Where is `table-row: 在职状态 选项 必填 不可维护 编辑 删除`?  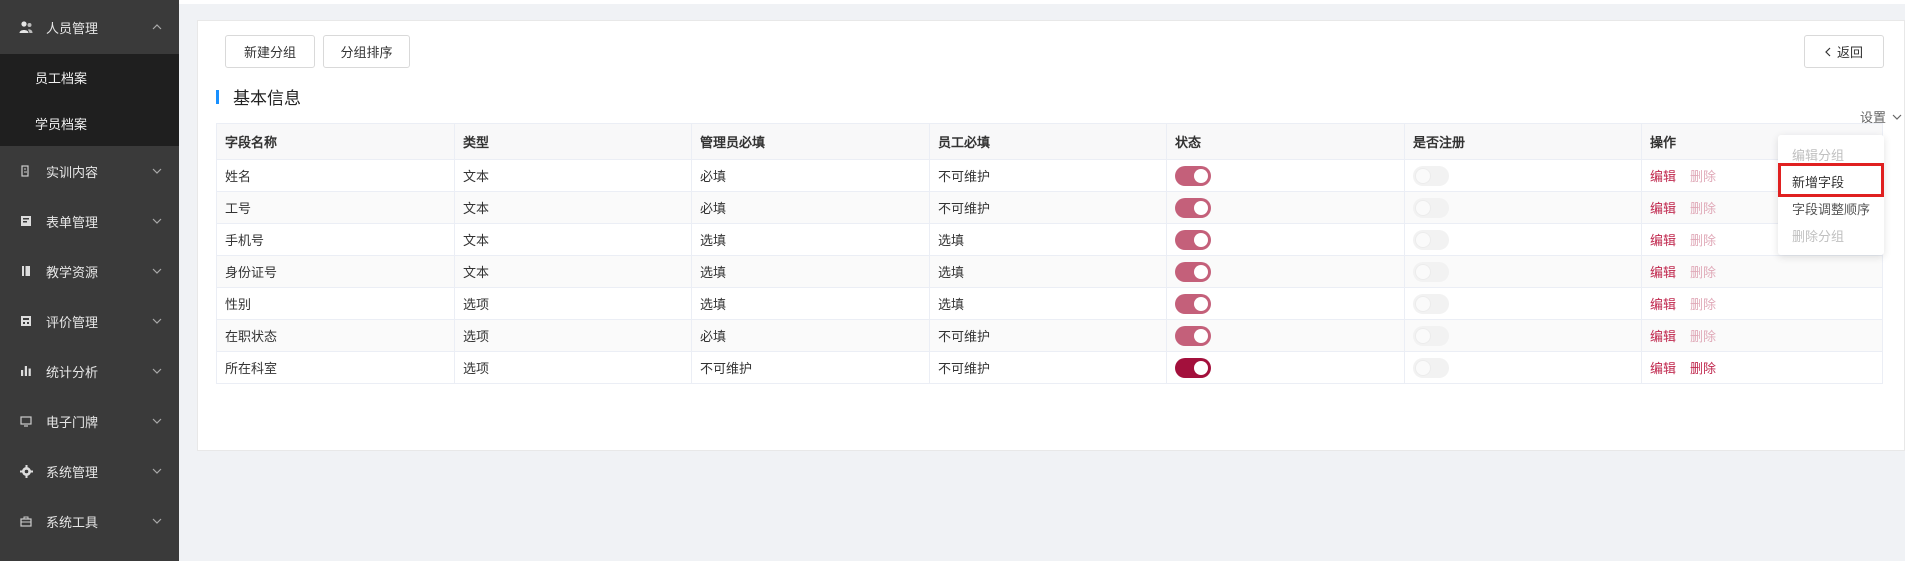
table-row: 在职状态 选项 必填 不可维护 编辑 删除 is located at coordinates (1049, 335).